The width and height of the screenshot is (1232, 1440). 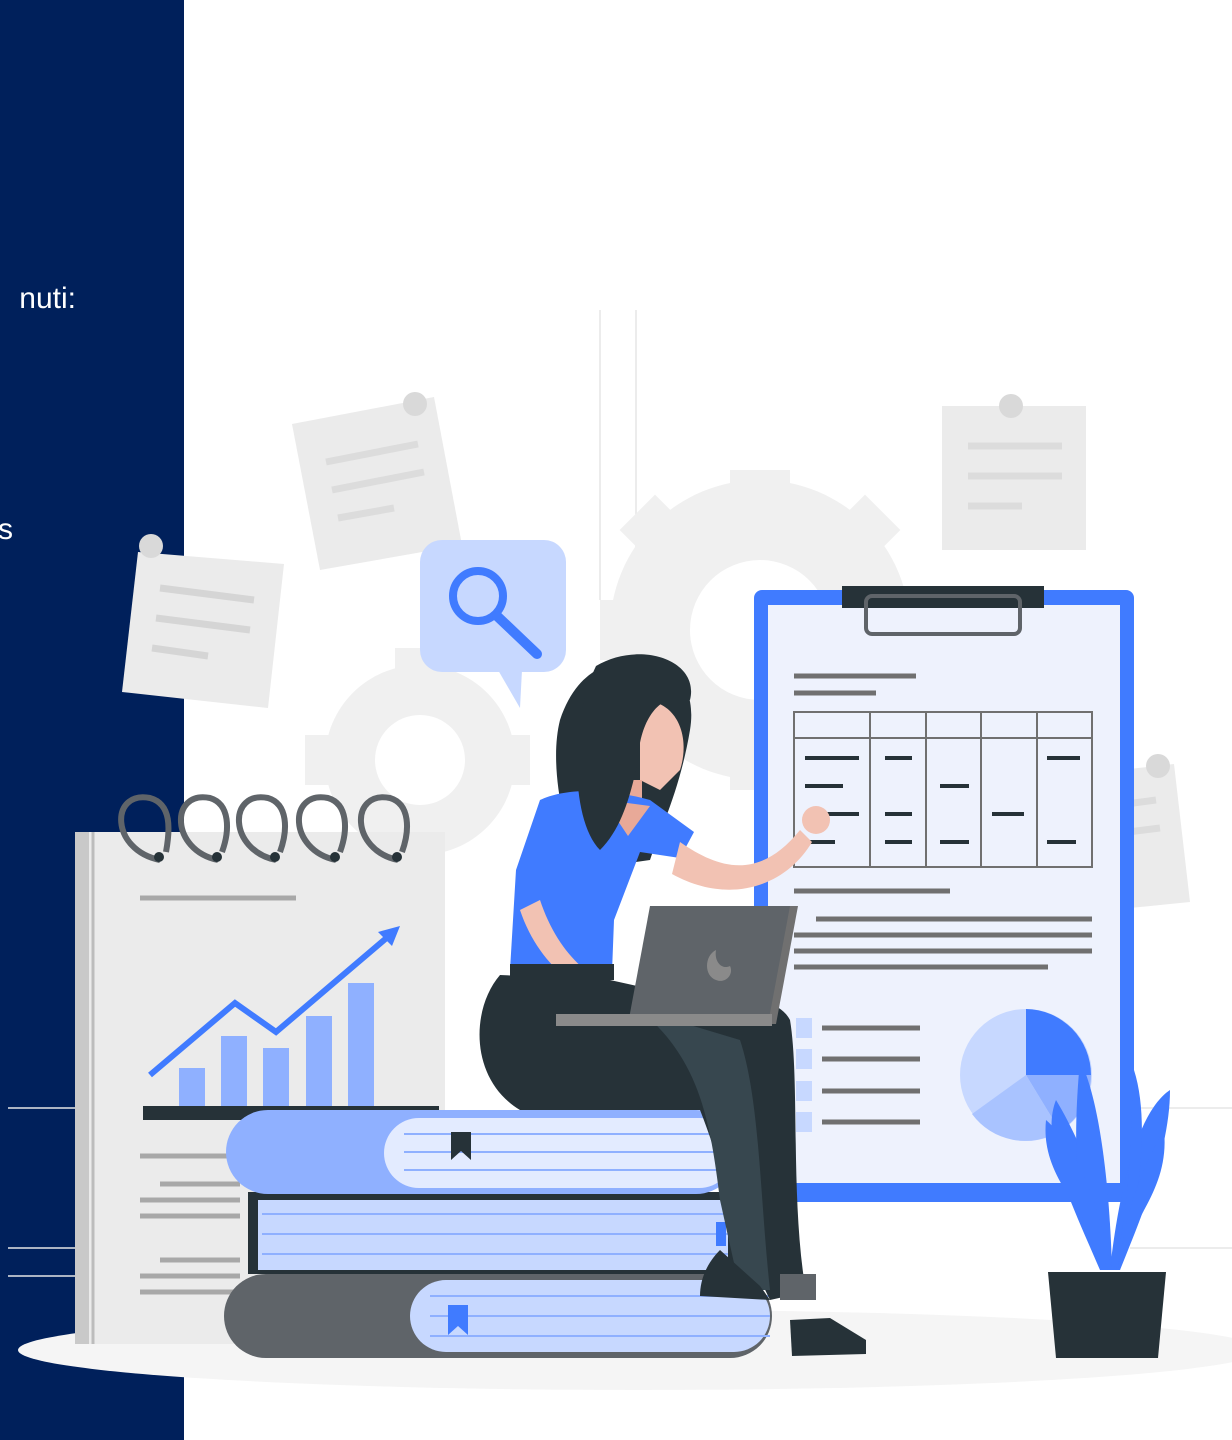 What do you see at coordinates (498, 1234) in the screenshot?
I see `book-stack` at bounding box center [498, 1234].